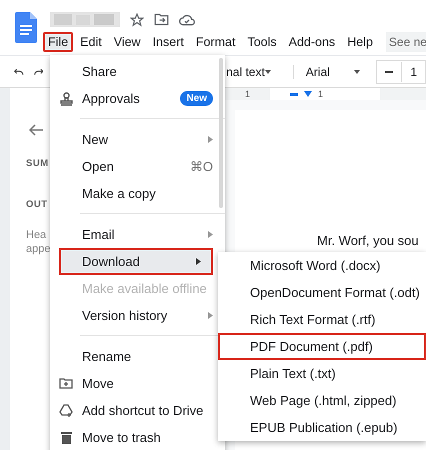 The height and width of the screenshot is (450, 426). What do you see at coordinates (368, 240) in the screenshot?
I see `document-text: Mr. Worf, you sou` at bounding box center [368, 240].